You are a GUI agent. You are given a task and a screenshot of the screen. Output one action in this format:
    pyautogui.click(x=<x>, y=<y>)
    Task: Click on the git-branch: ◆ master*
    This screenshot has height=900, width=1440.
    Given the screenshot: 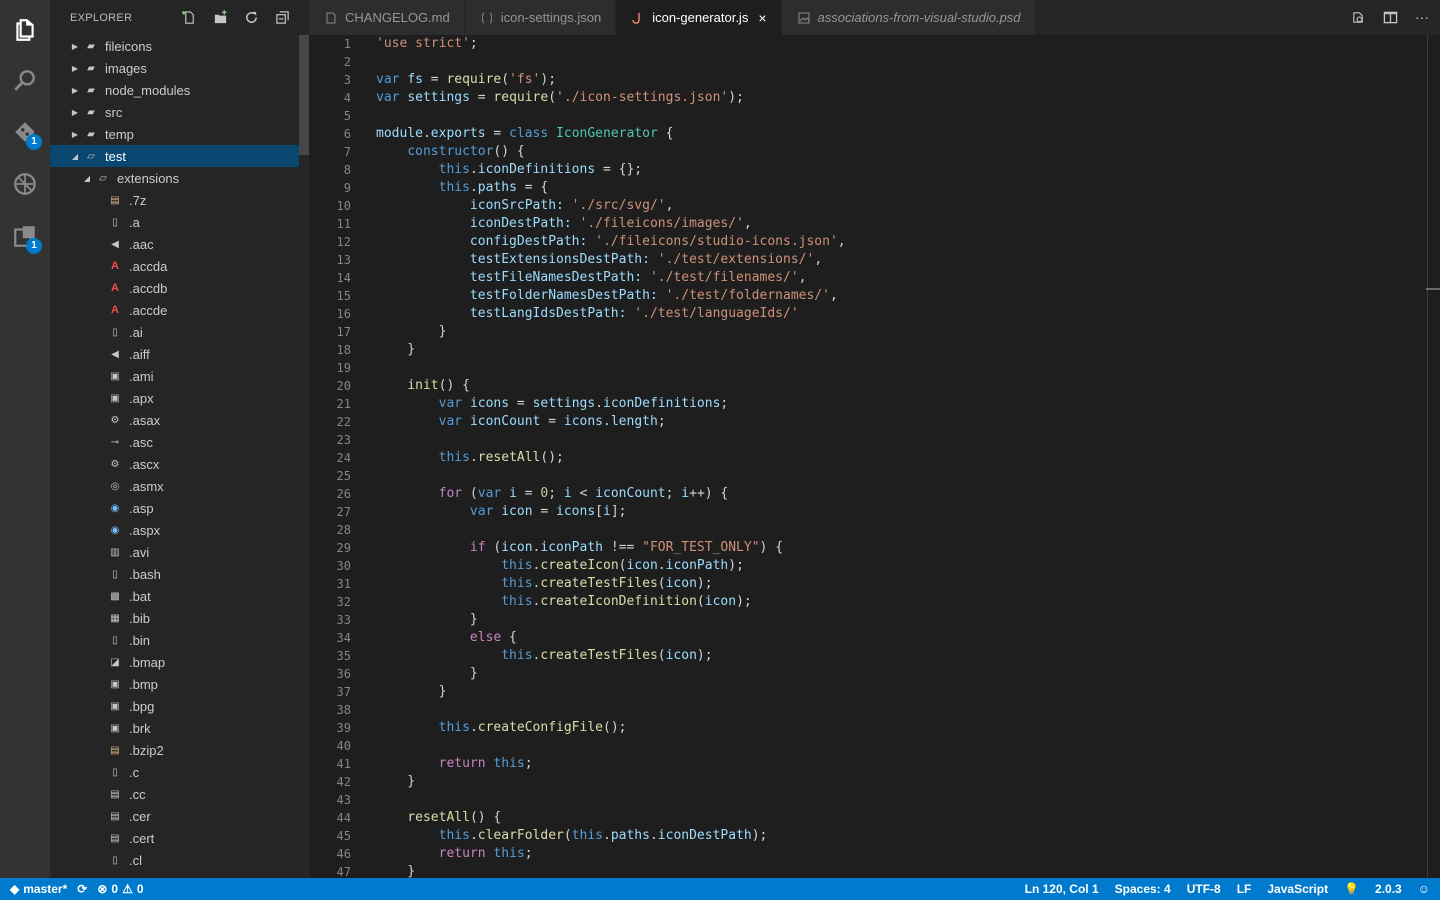 What is the action you would take?
    pyautogui.click(x=38, y=889)
    